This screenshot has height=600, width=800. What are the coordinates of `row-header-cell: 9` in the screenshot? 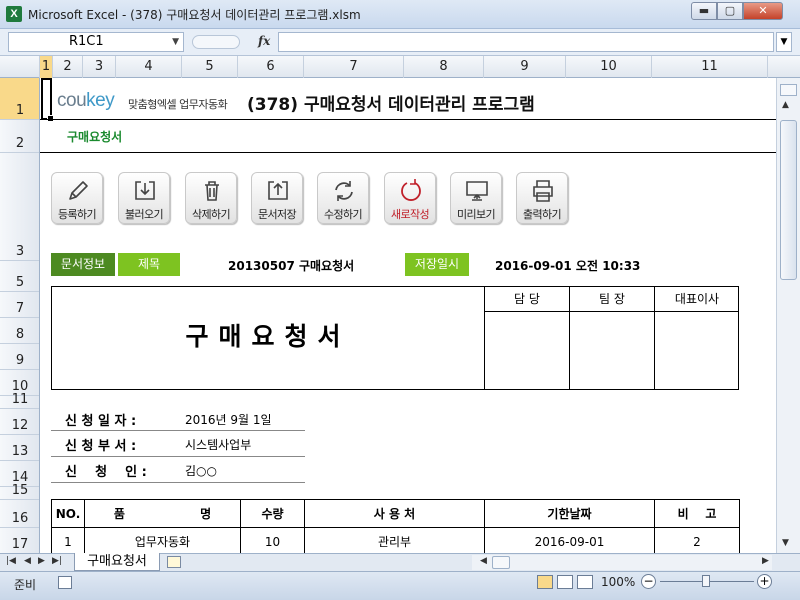 It's located at (19, 357).